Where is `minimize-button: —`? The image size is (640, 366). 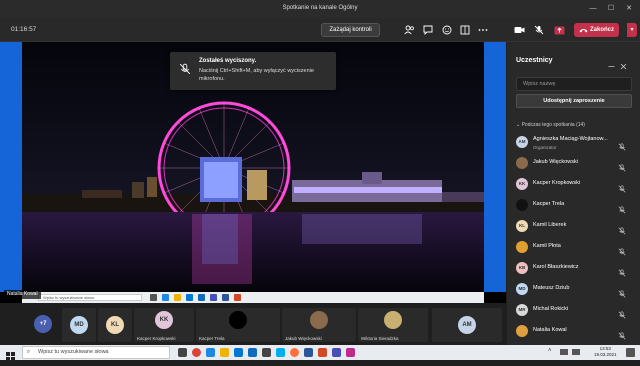
minimize-button: — is located at coordinates (593, 9).